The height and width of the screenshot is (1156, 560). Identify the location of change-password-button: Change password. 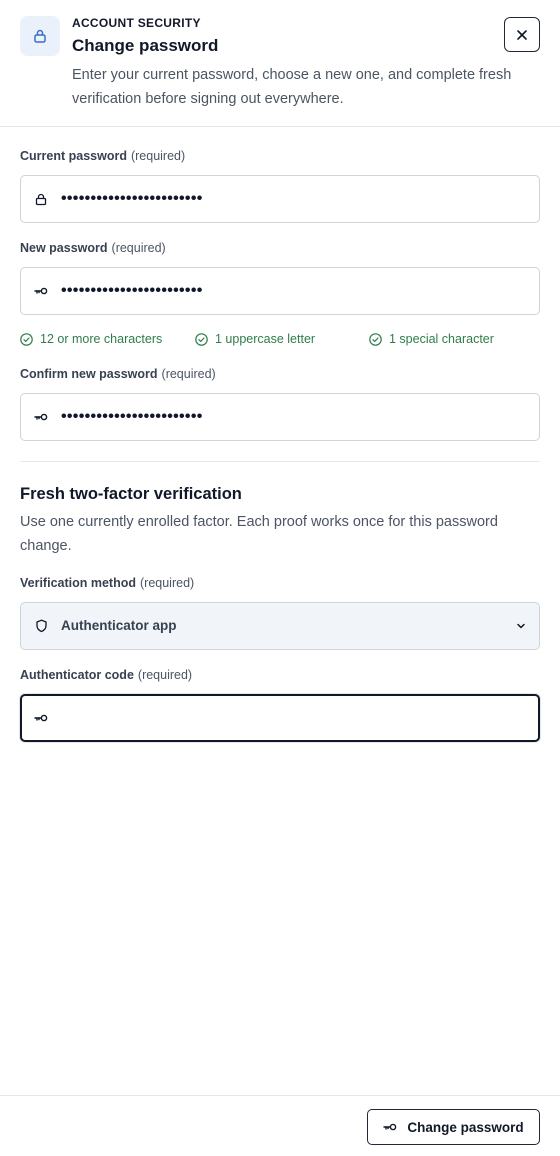
(453, 1127).